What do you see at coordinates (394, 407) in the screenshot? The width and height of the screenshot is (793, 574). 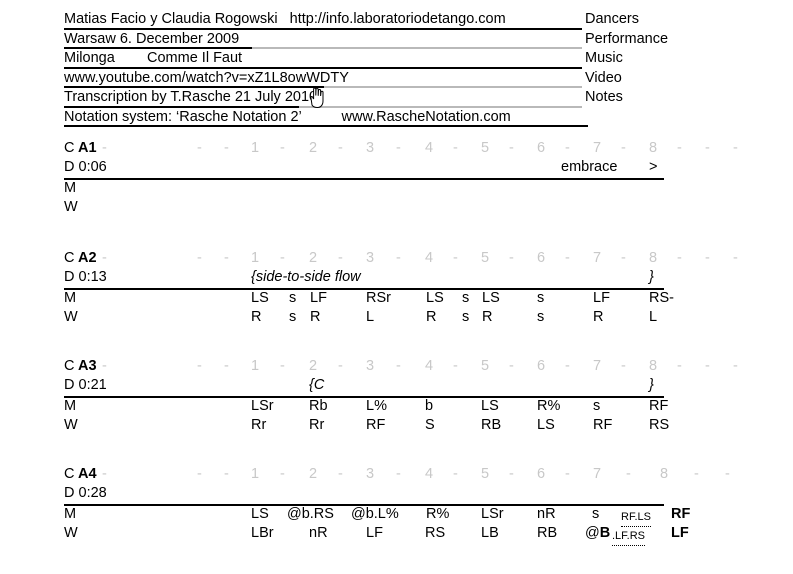 I see `man-row-a3: M LSr Rb L% b LS R% s RF` at bounding box center [394, 407].